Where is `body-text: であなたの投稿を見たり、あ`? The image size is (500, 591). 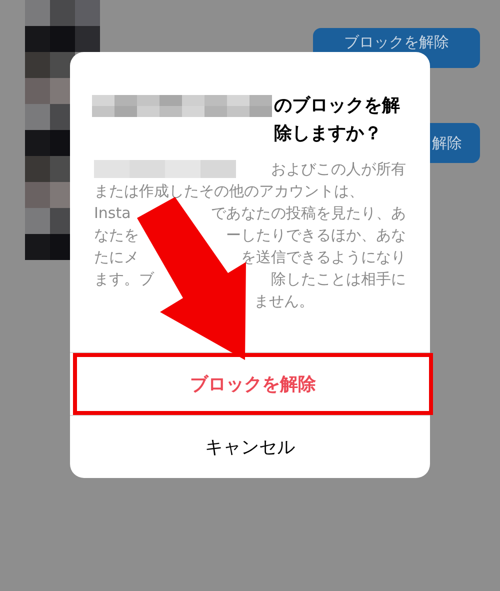
body-text: であなたの投稿を見たり、あ is located at coordinates (308, 213).